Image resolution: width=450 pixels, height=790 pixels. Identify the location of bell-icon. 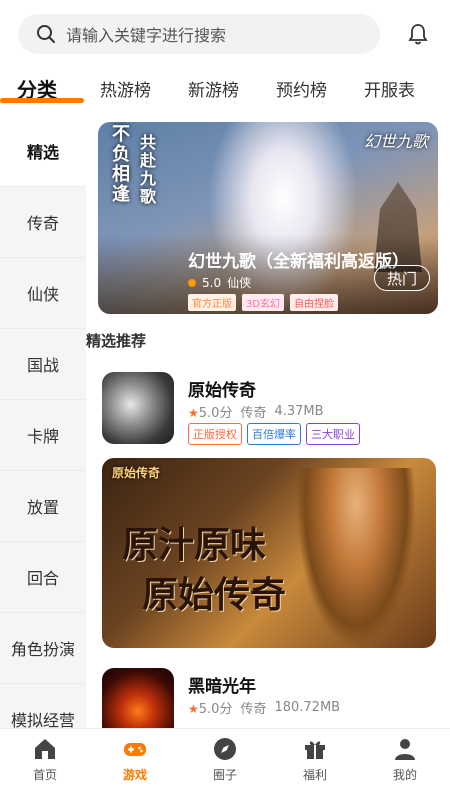
(418, 34).